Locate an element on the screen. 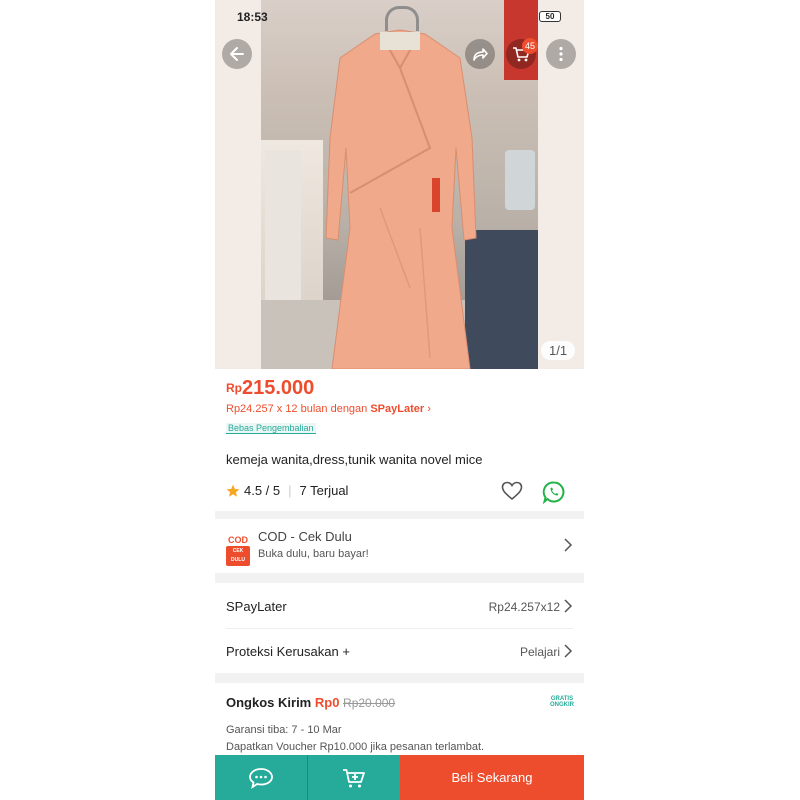 The height and width of the screenshot is (800, 800). more-button is located at coordinates (561, 54).